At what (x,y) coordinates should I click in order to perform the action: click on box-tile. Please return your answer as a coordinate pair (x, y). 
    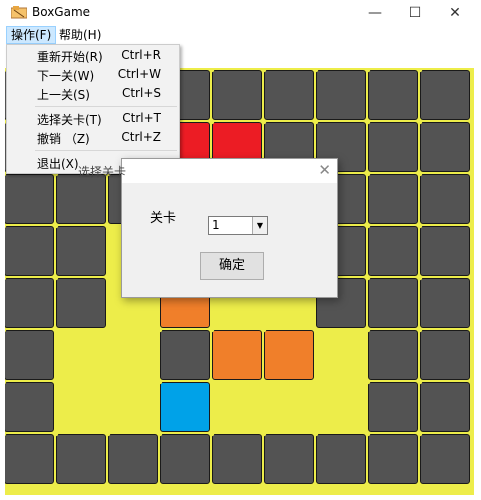
    Looking at the image, I should click on (289, 355).